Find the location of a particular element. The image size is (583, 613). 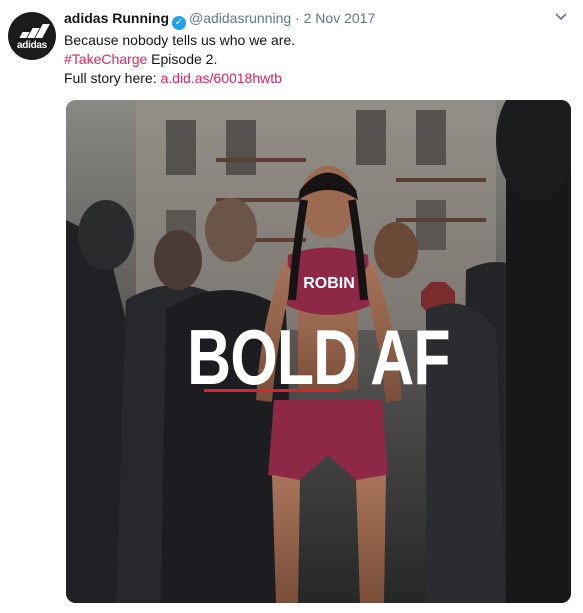

adidas-logo-icon is located at coordinates (33, 31).